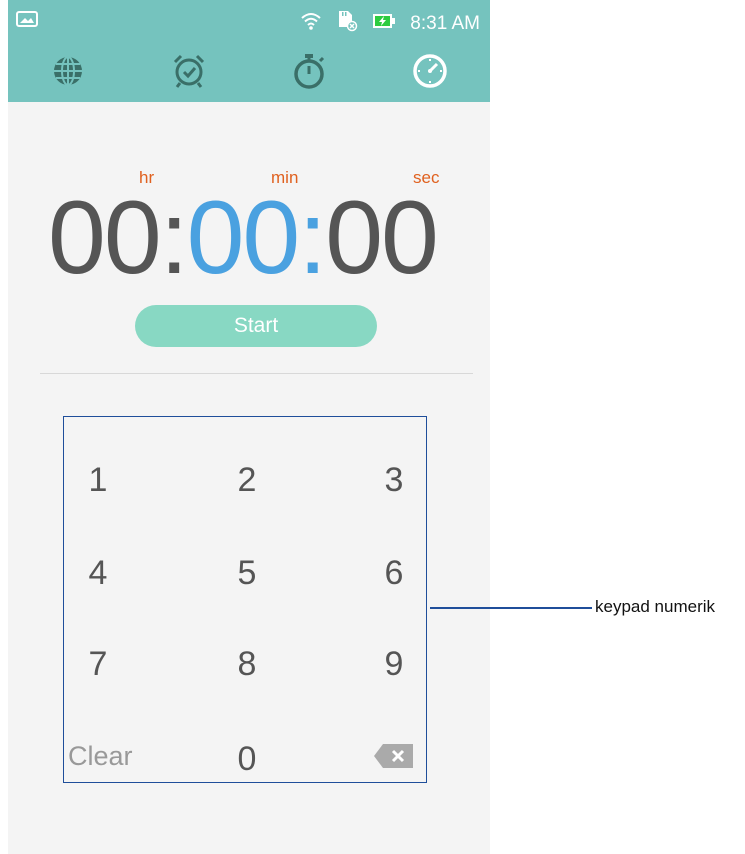  What do you see at coordinates (27, 21) in the screenshot?
I see `image-icon` at bounding box center [27, 21].